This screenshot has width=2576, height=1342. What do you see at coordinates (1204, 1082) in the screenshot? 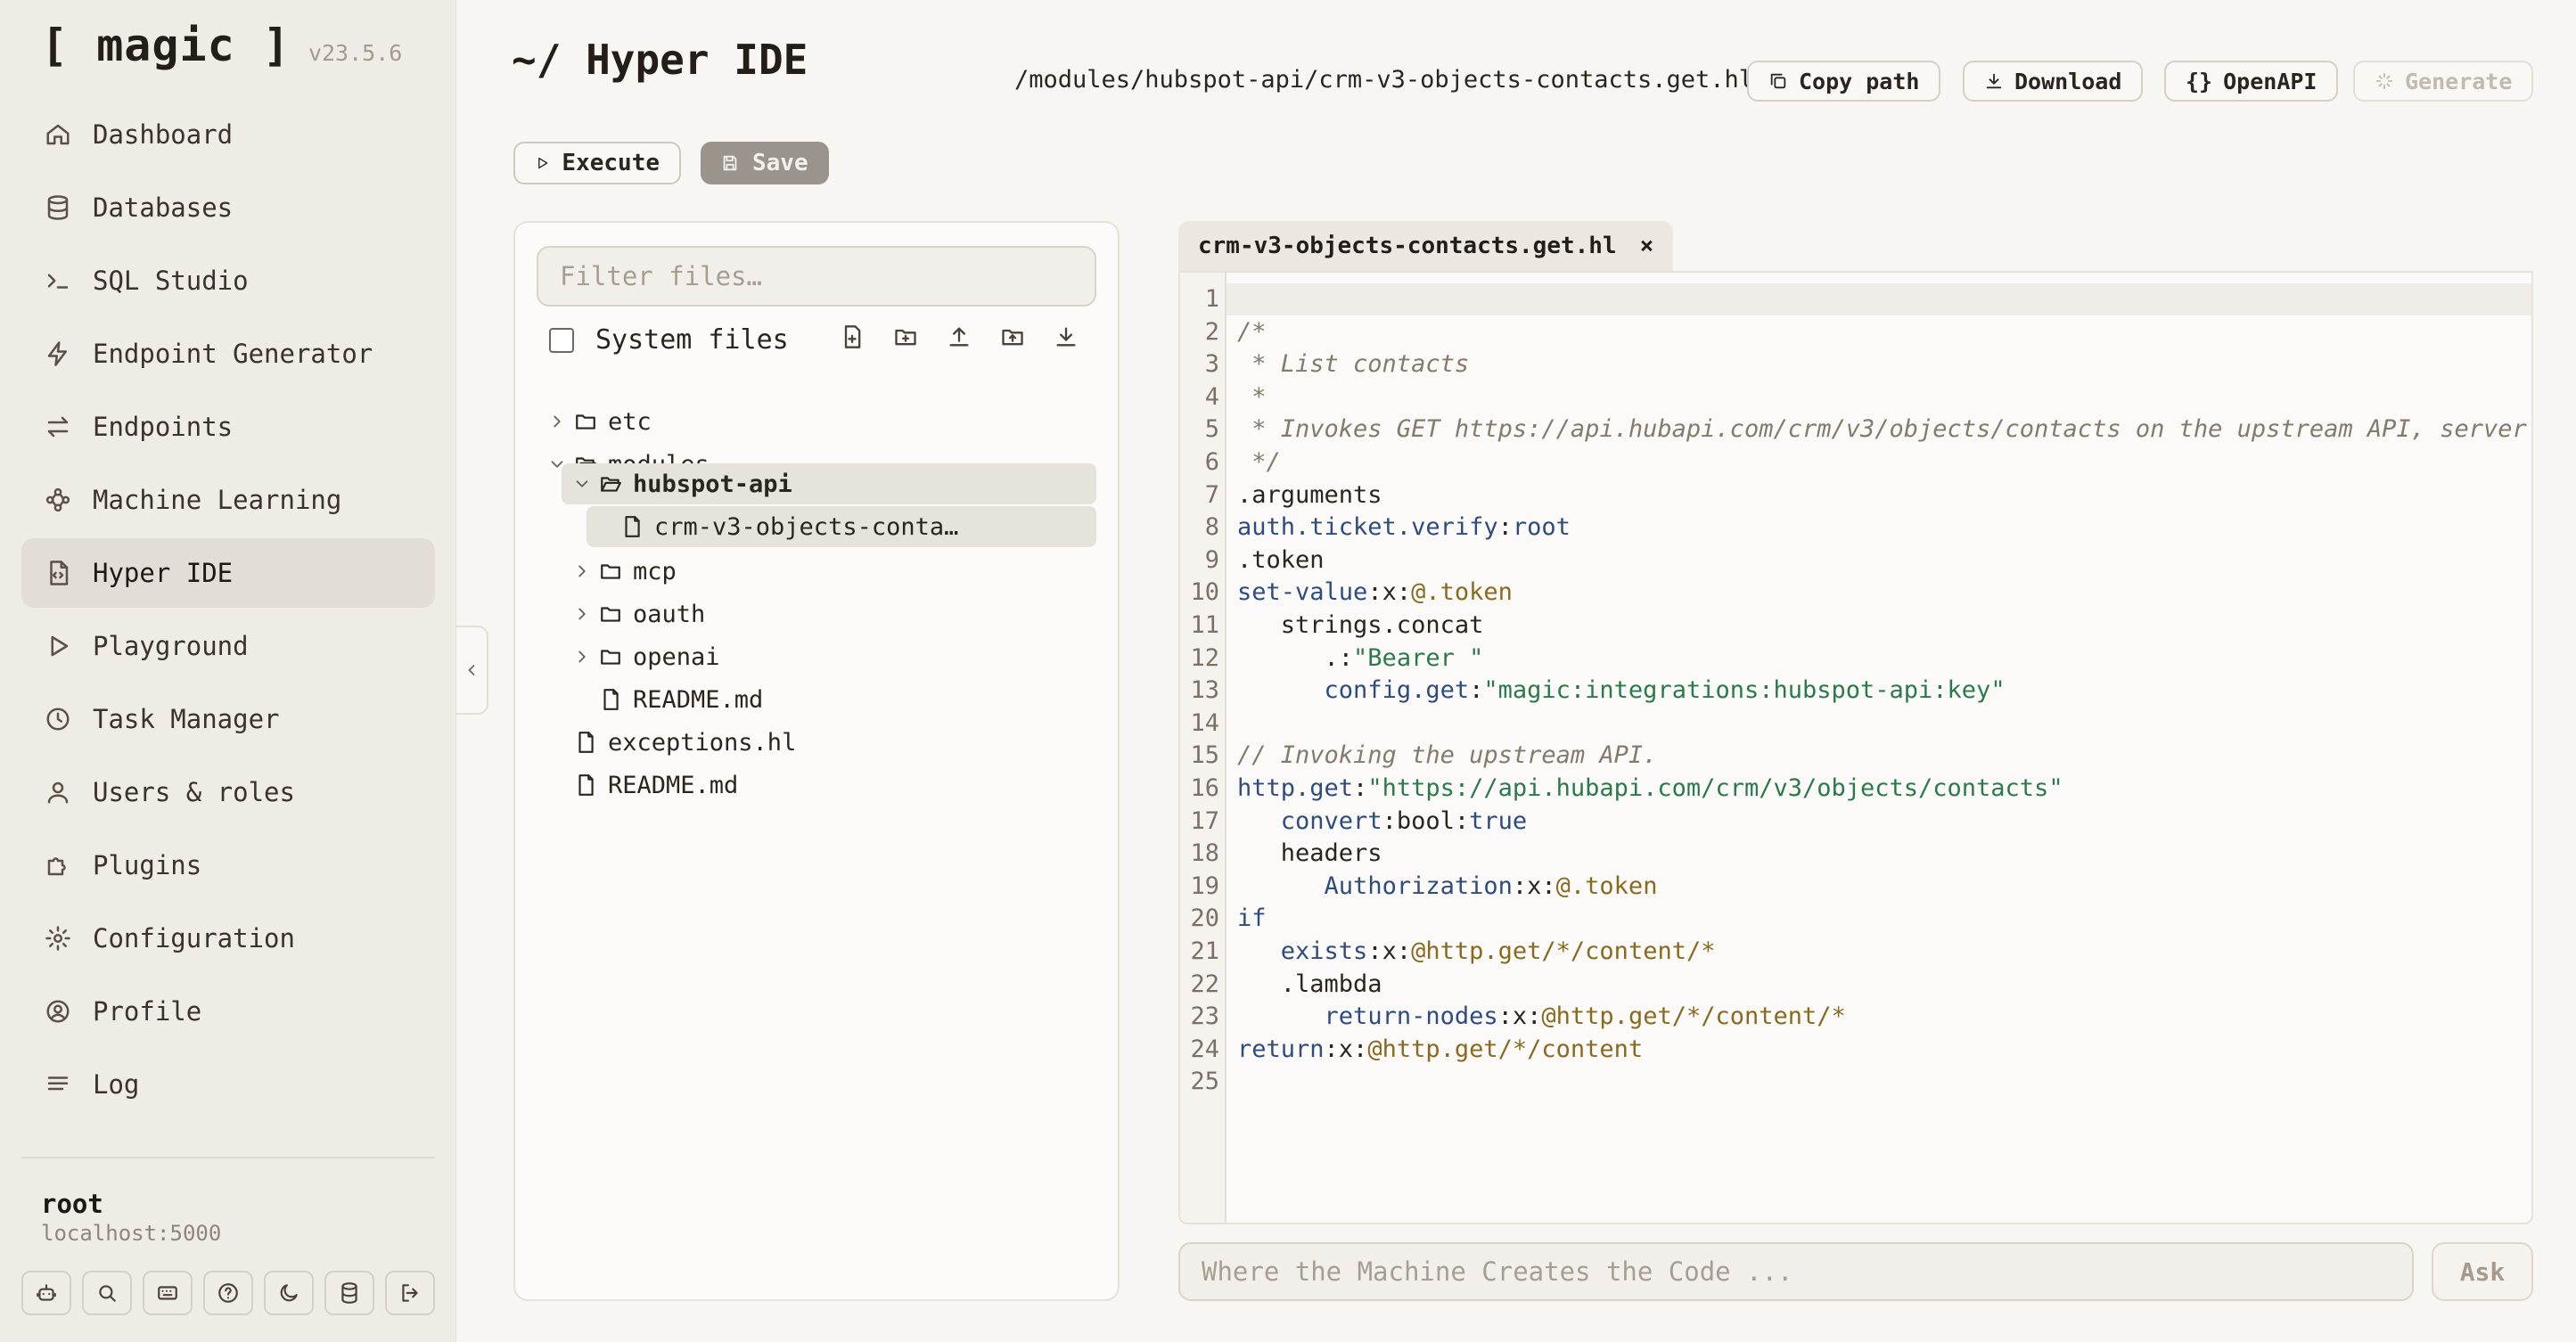
I see `line-number: 25` at bounding box center [1204, 1082].